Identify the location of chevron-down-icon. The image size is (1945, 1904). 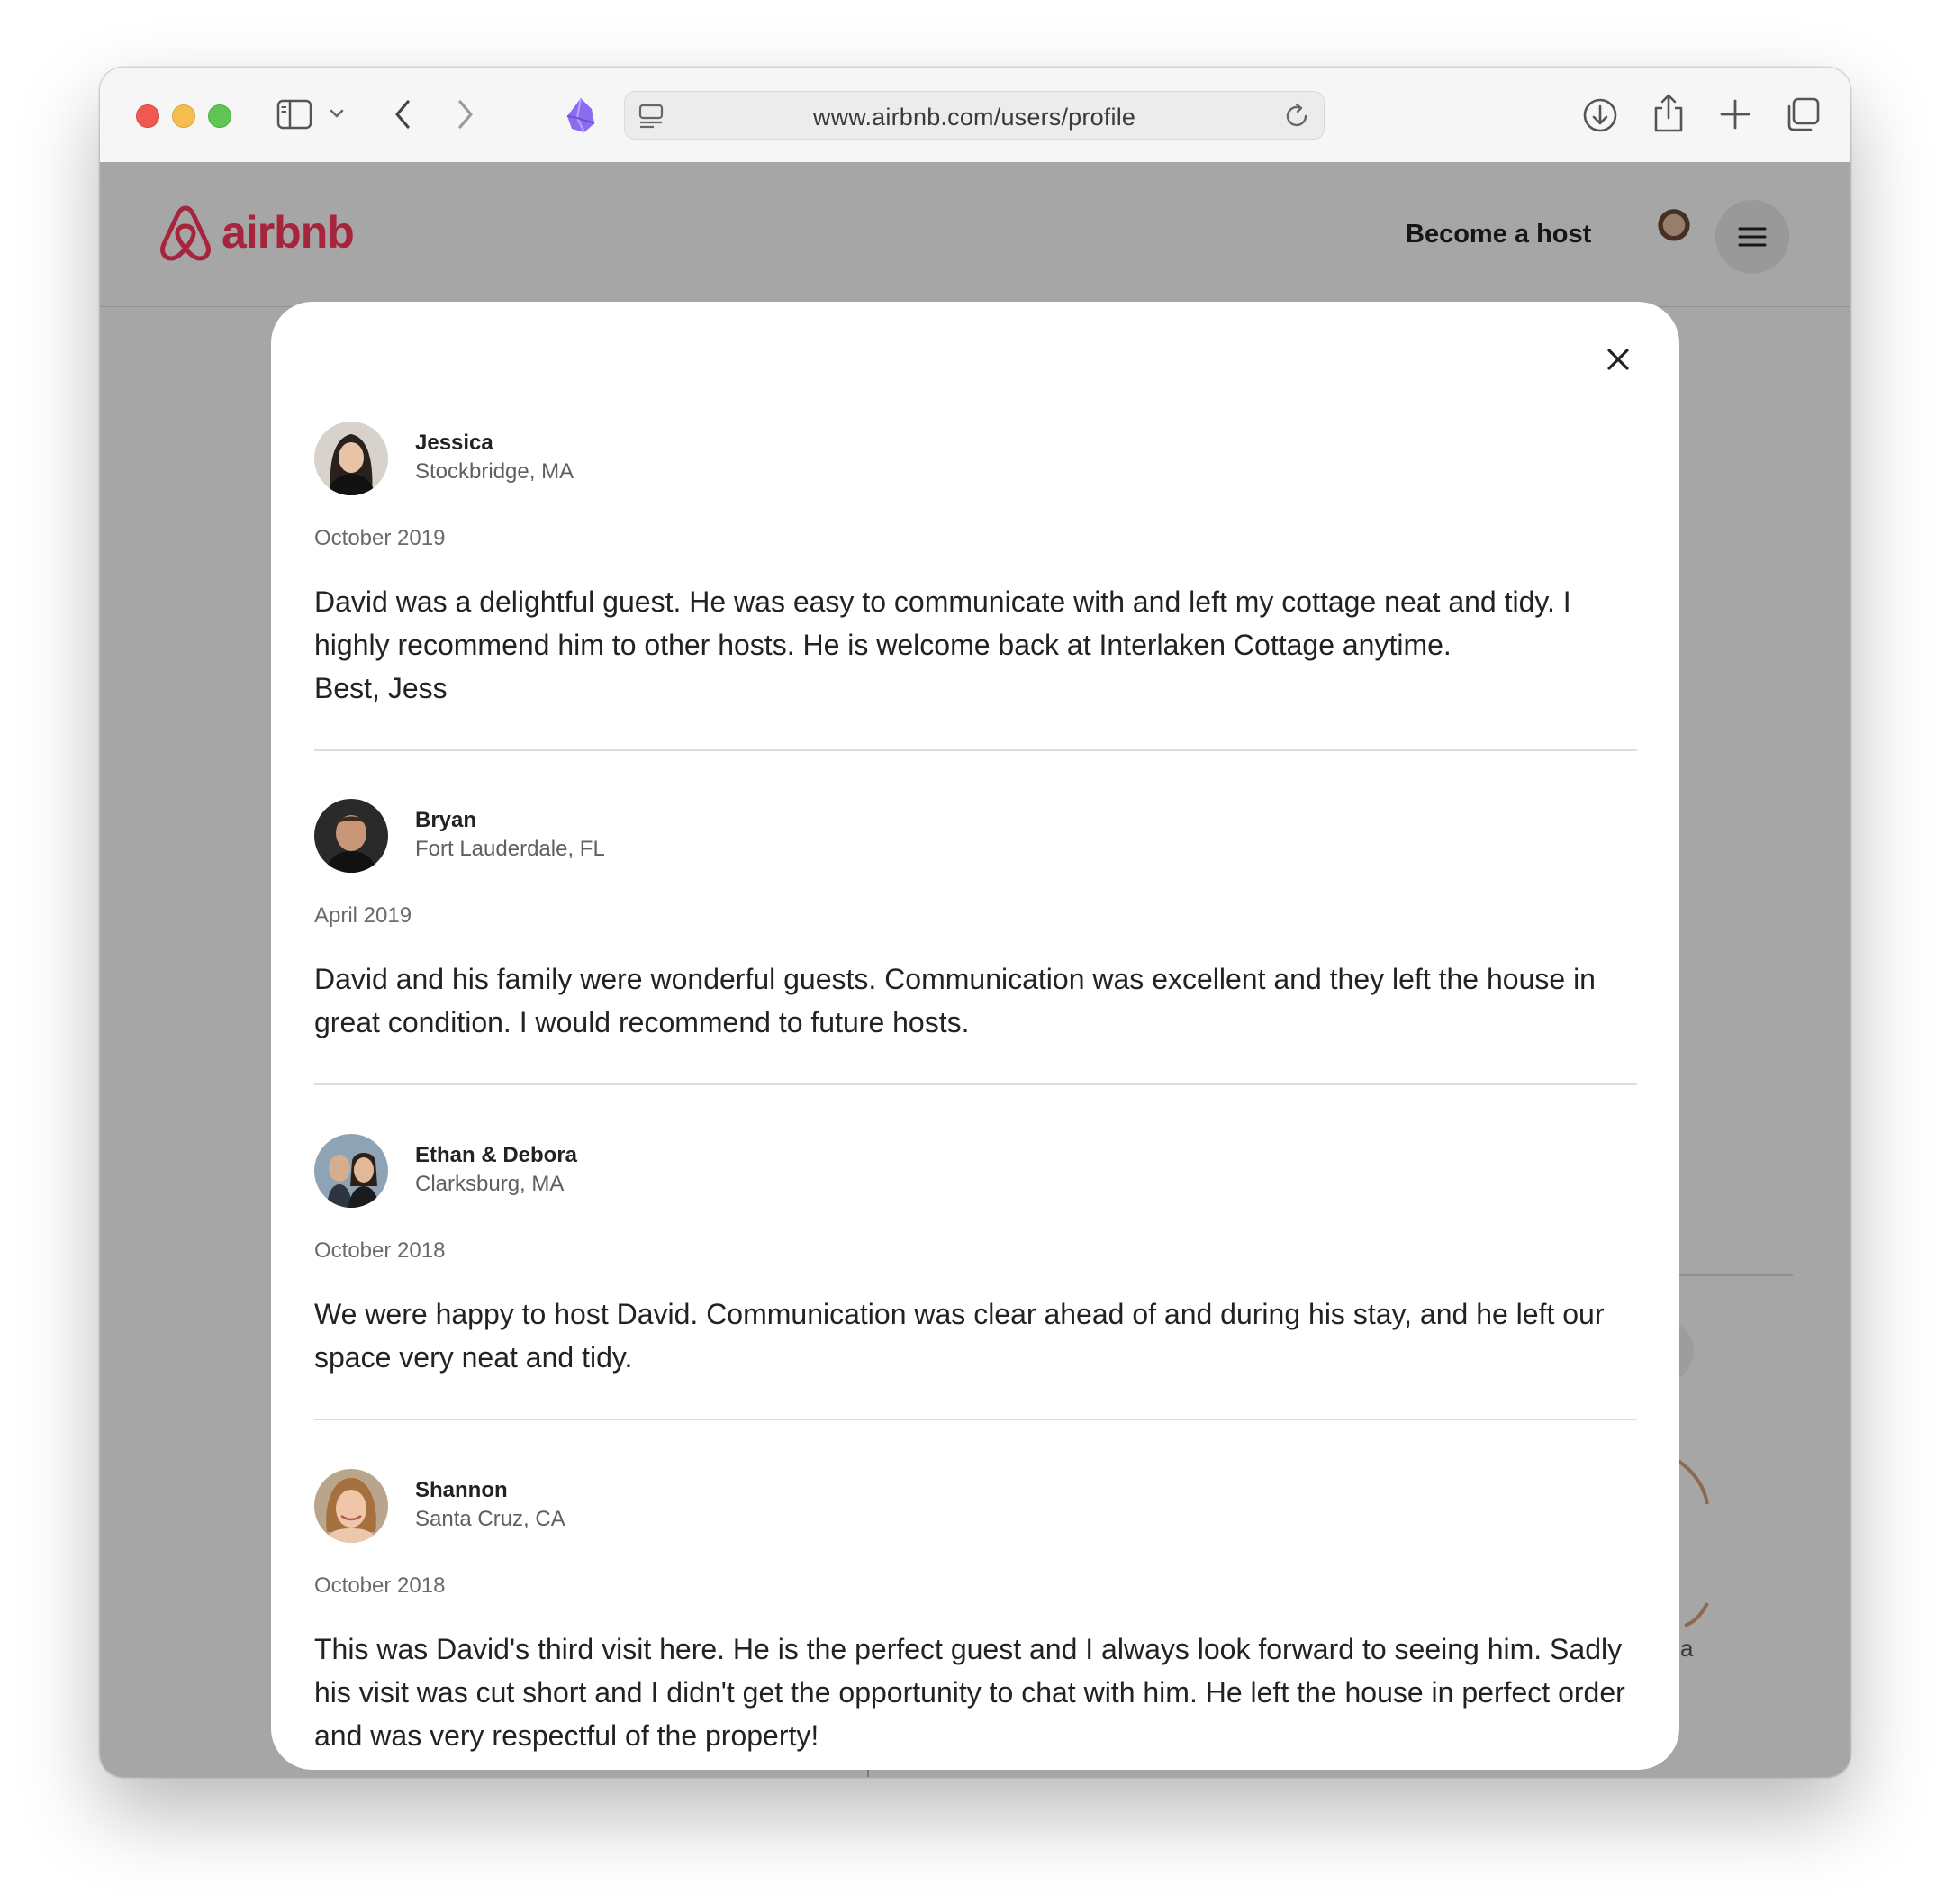
(337, 114).